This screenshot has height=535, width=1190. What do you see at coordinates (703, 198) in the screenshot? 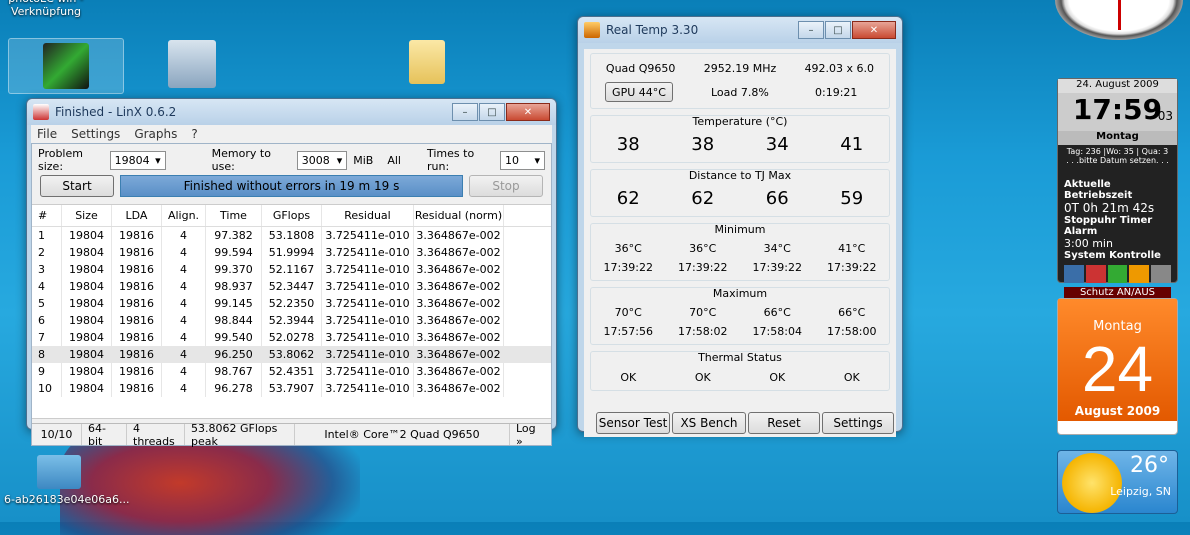
I see `core-distance: 62` at bounding box center [703, 198].